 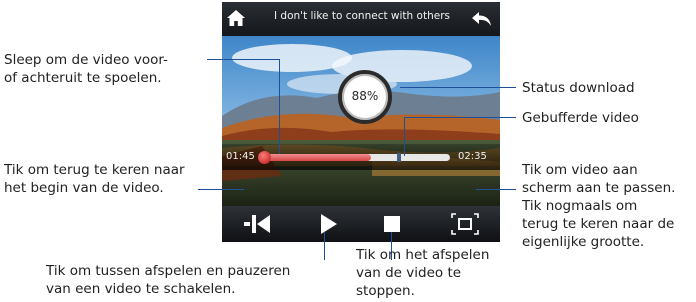 What do you see at coordinates (404, 136) in the screenshot?
I see `buffer-callout-line-vertical` at bounding box center [404, 136].